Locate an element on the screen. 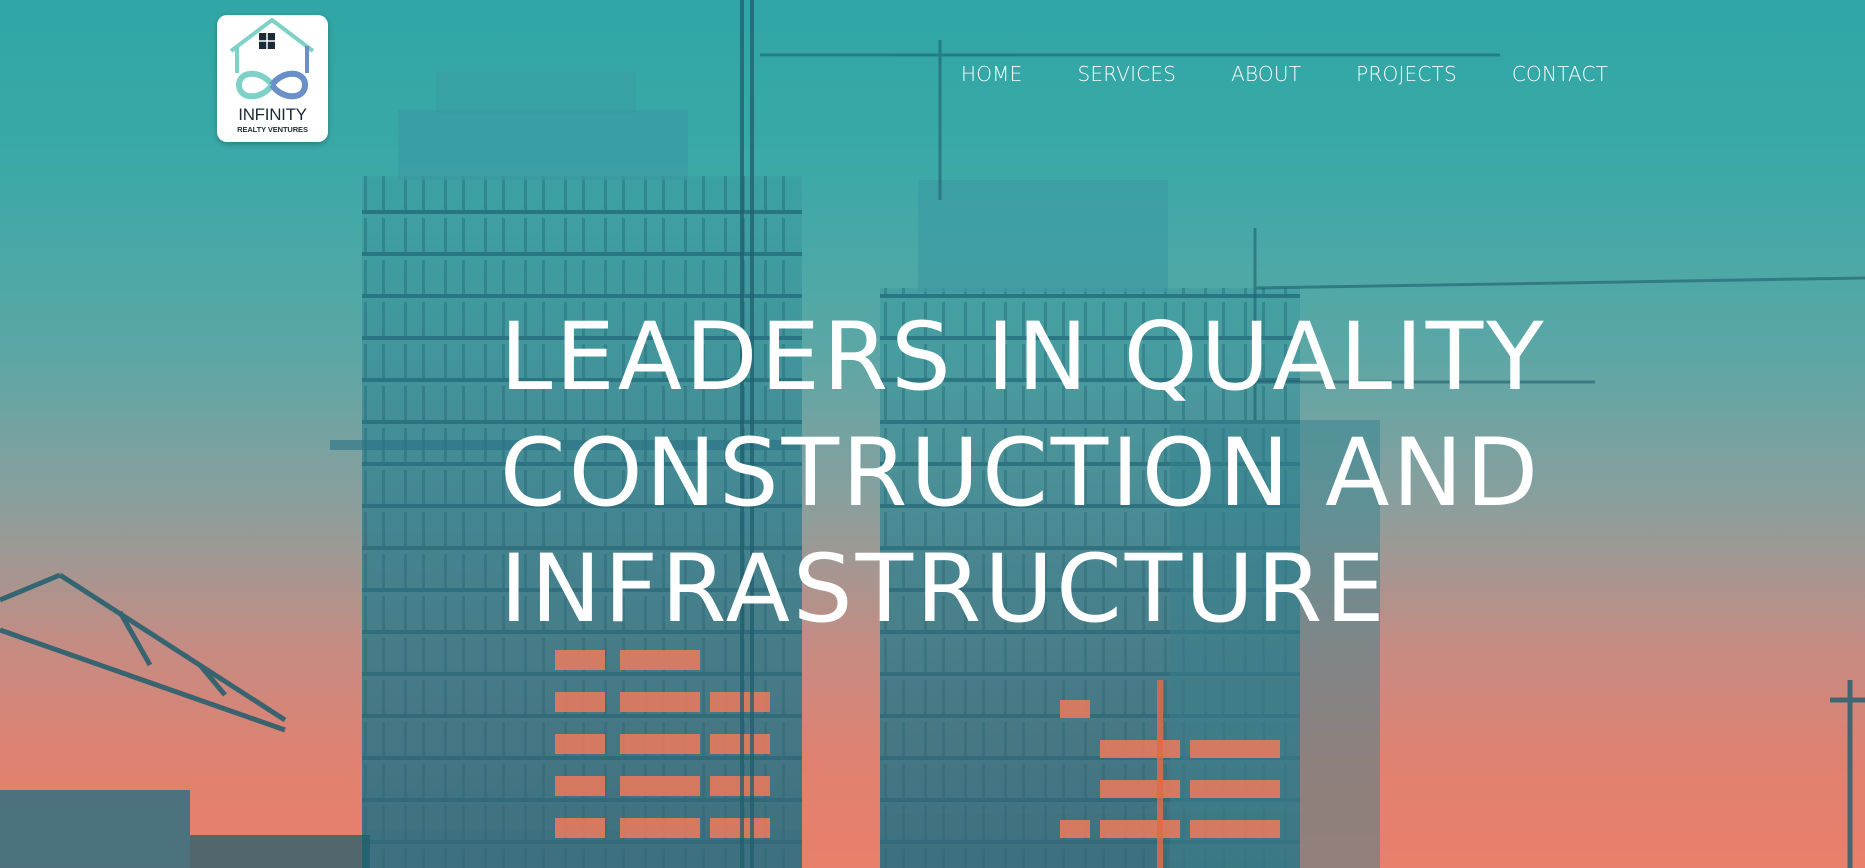 This screenshot has height=868, width=1865. nav-home-link: HOME is located at coordinates (991, 74).